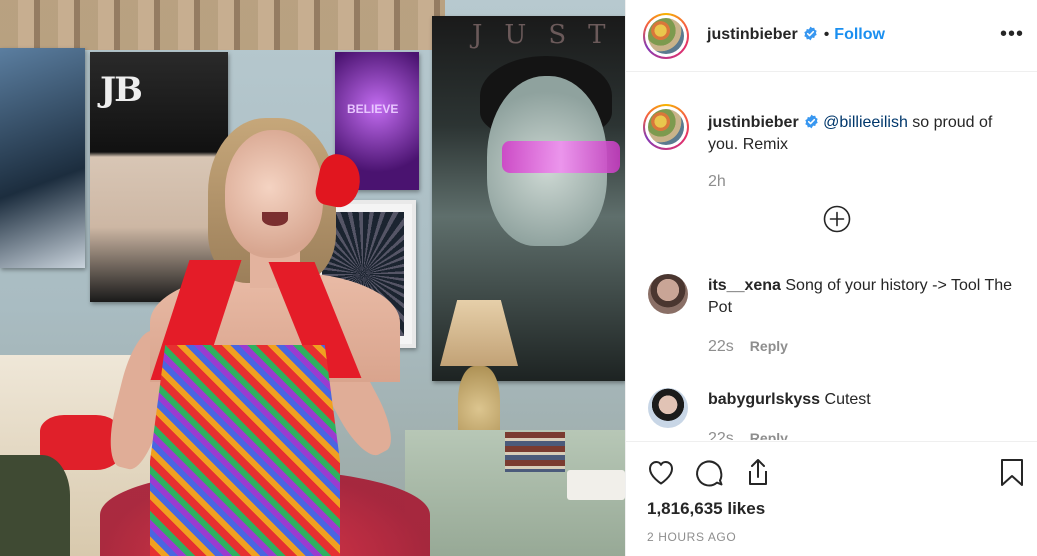  I want to click on heart-icon, so click(661, 472).